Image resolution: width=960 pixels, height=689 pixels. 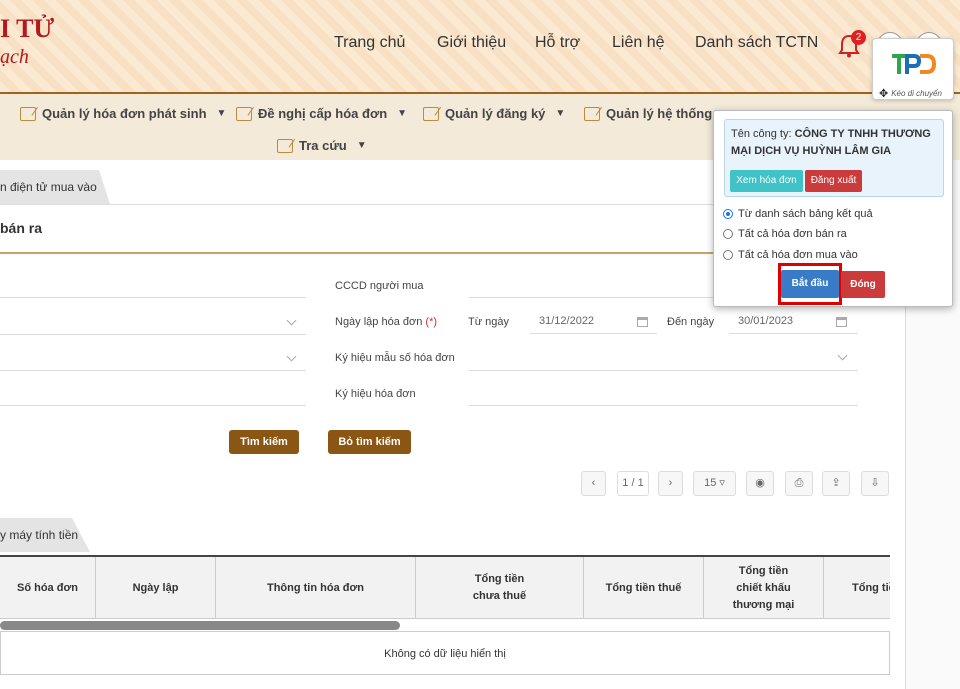 I want to click on menu-label: Quản lý hệ thống, so click(x=659, y=113).